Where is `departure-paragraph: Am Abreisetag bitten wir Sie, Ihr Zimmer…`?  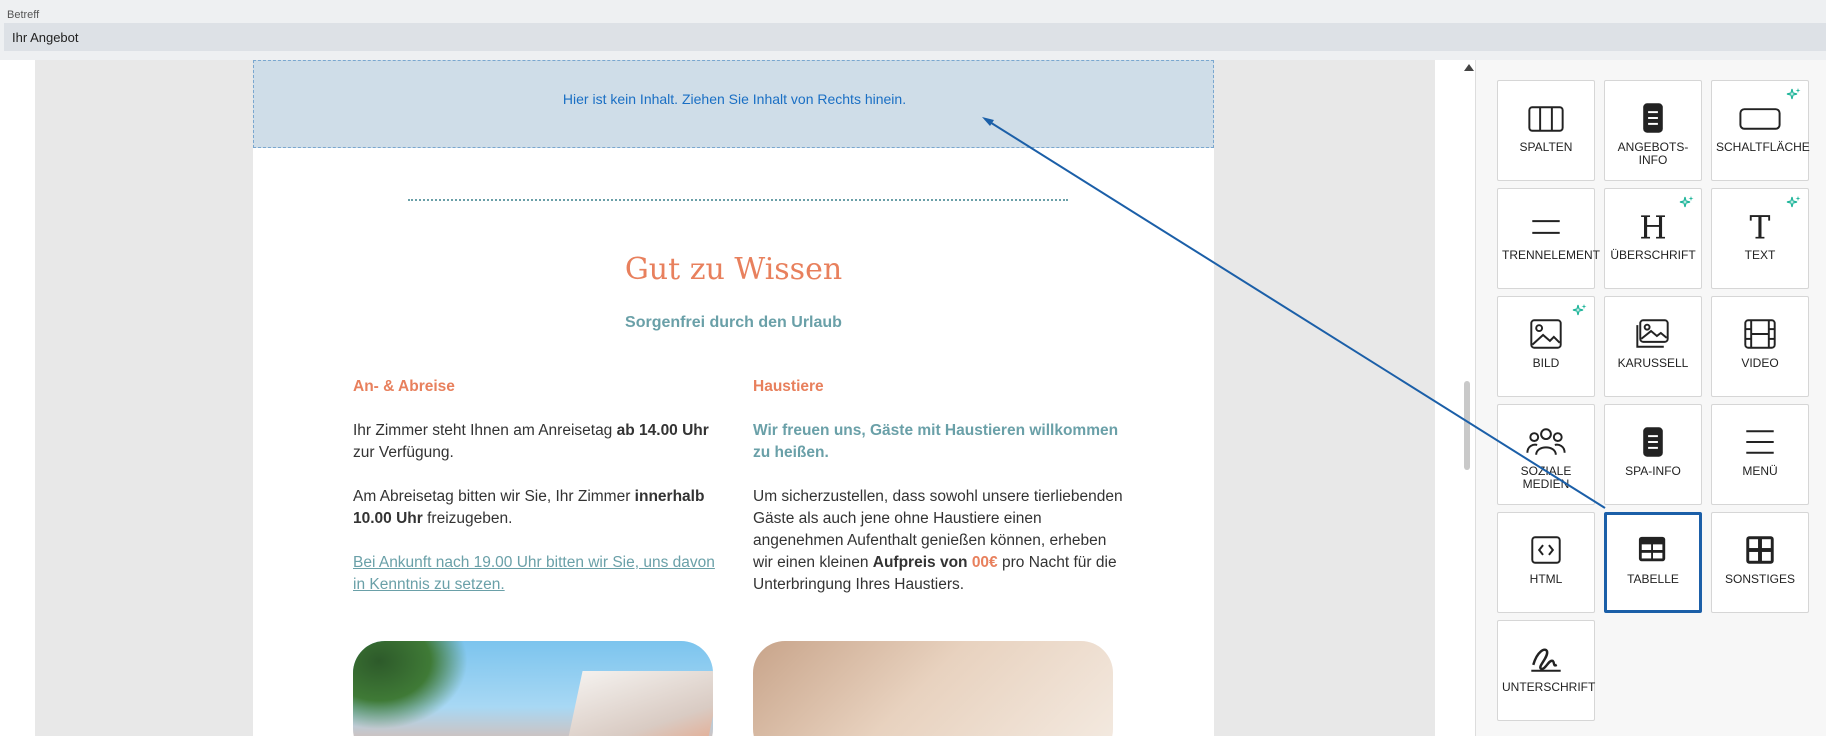
departure-paragraph: Am Abreisetag bitten wir Sie, Ihr Zimmer… is located at coordinates (529, 507).